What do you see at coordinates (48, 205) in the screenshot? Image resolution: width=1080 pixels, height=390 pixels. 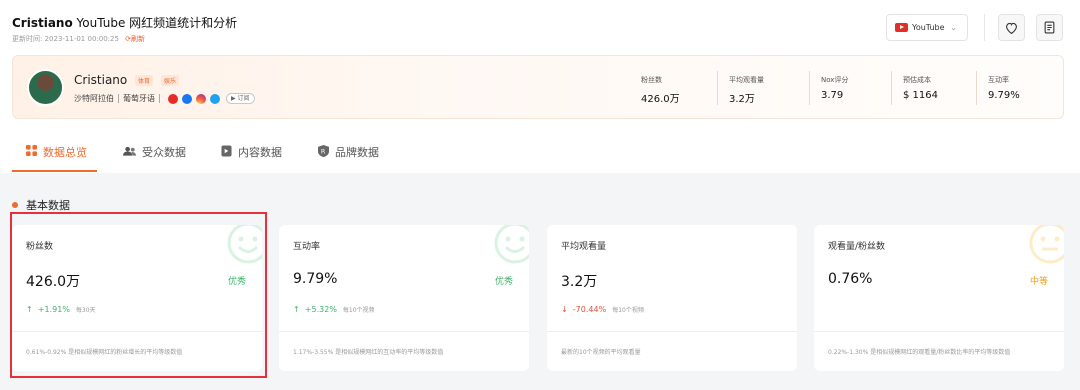 I see `section-title-text: 基本数据` at bounding box center [48, 205].